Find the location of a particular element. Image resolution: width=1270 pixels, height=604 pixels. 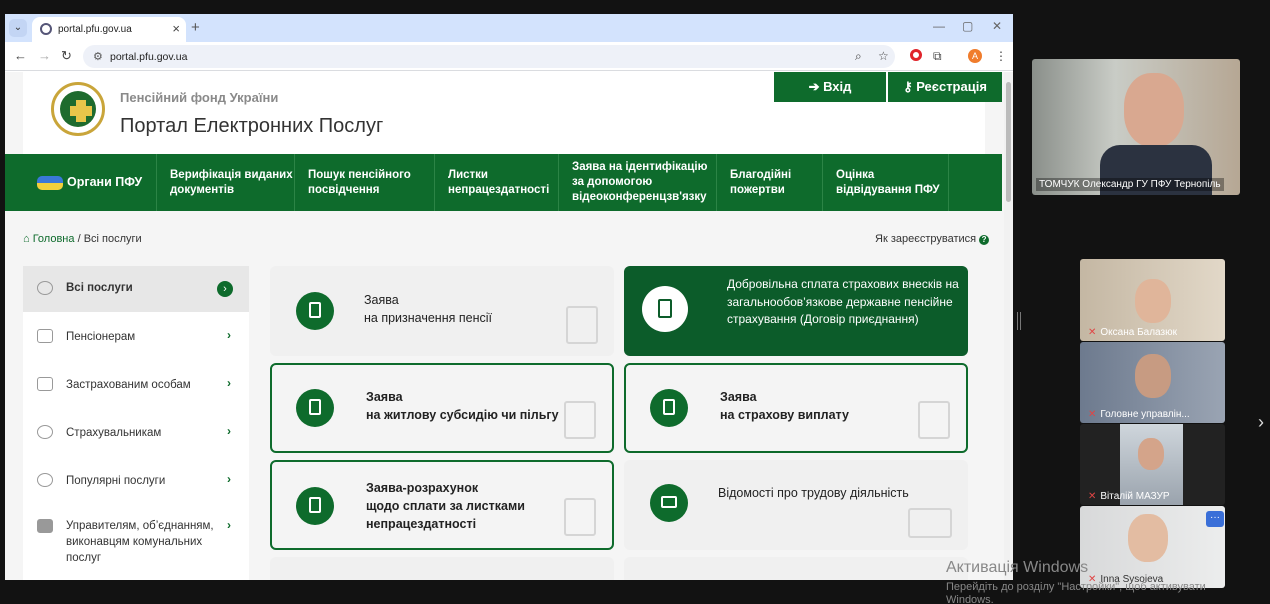

splitter-handle is located at coordinates (1019, 321).